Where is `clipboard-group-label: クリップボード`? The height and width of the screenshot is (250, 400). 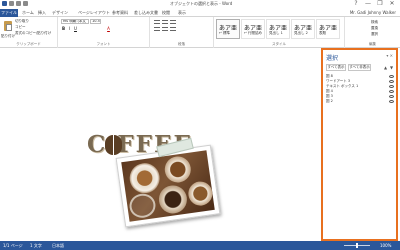 clipboard-group-label: クリップボード is located at coordinates (28, 44).